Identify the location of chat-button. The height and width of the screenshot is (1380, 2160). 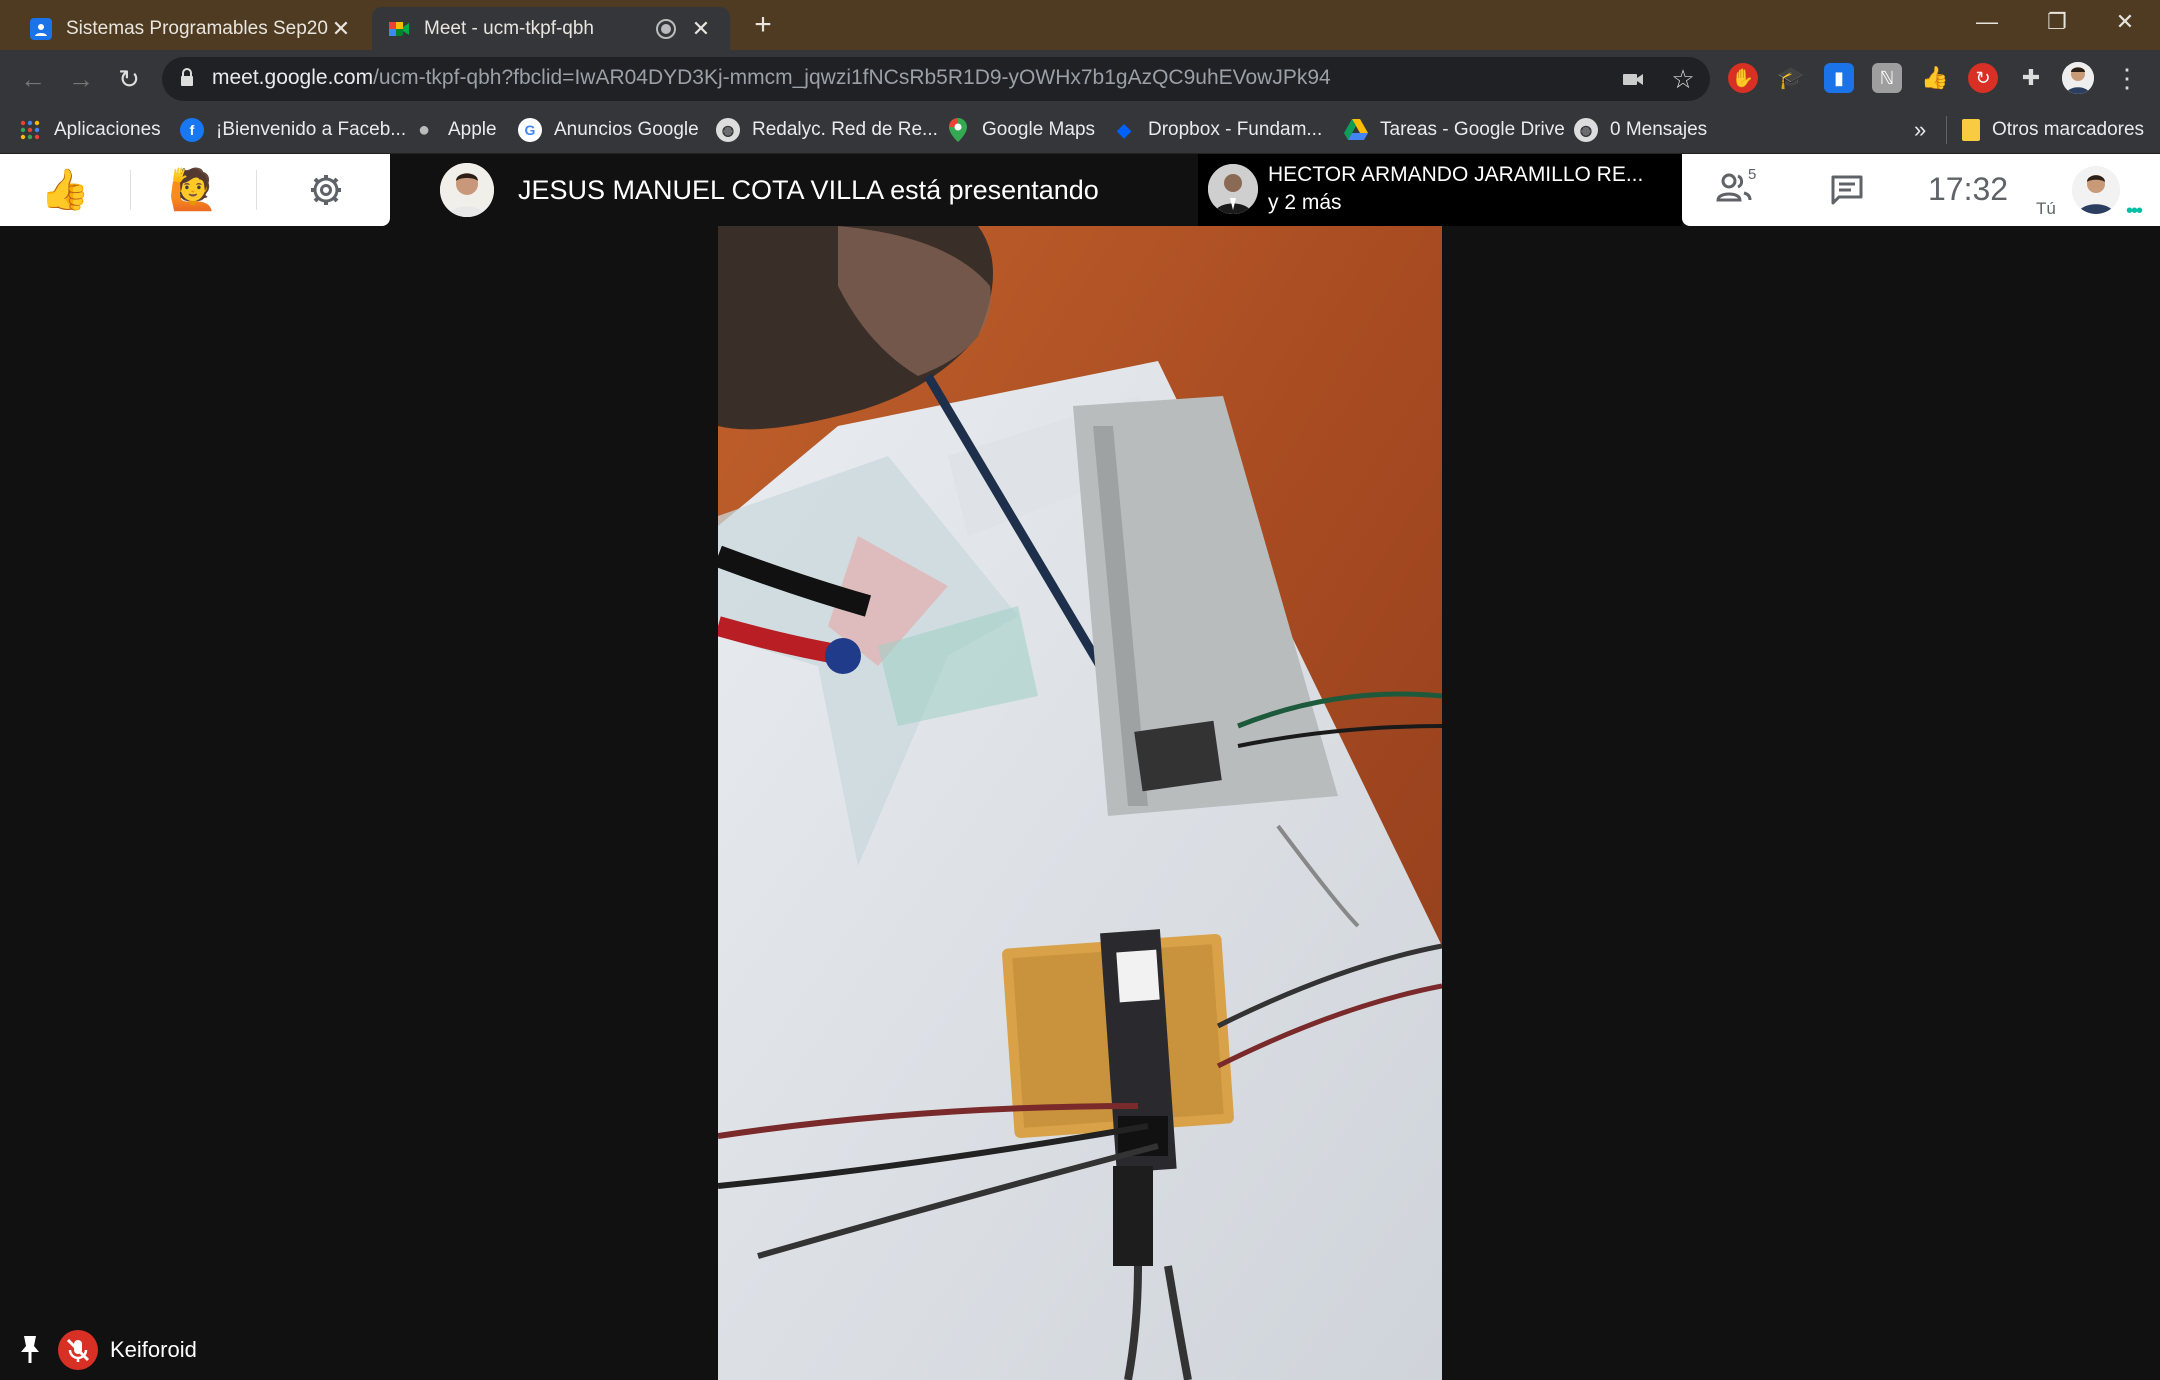
(1847, 190).